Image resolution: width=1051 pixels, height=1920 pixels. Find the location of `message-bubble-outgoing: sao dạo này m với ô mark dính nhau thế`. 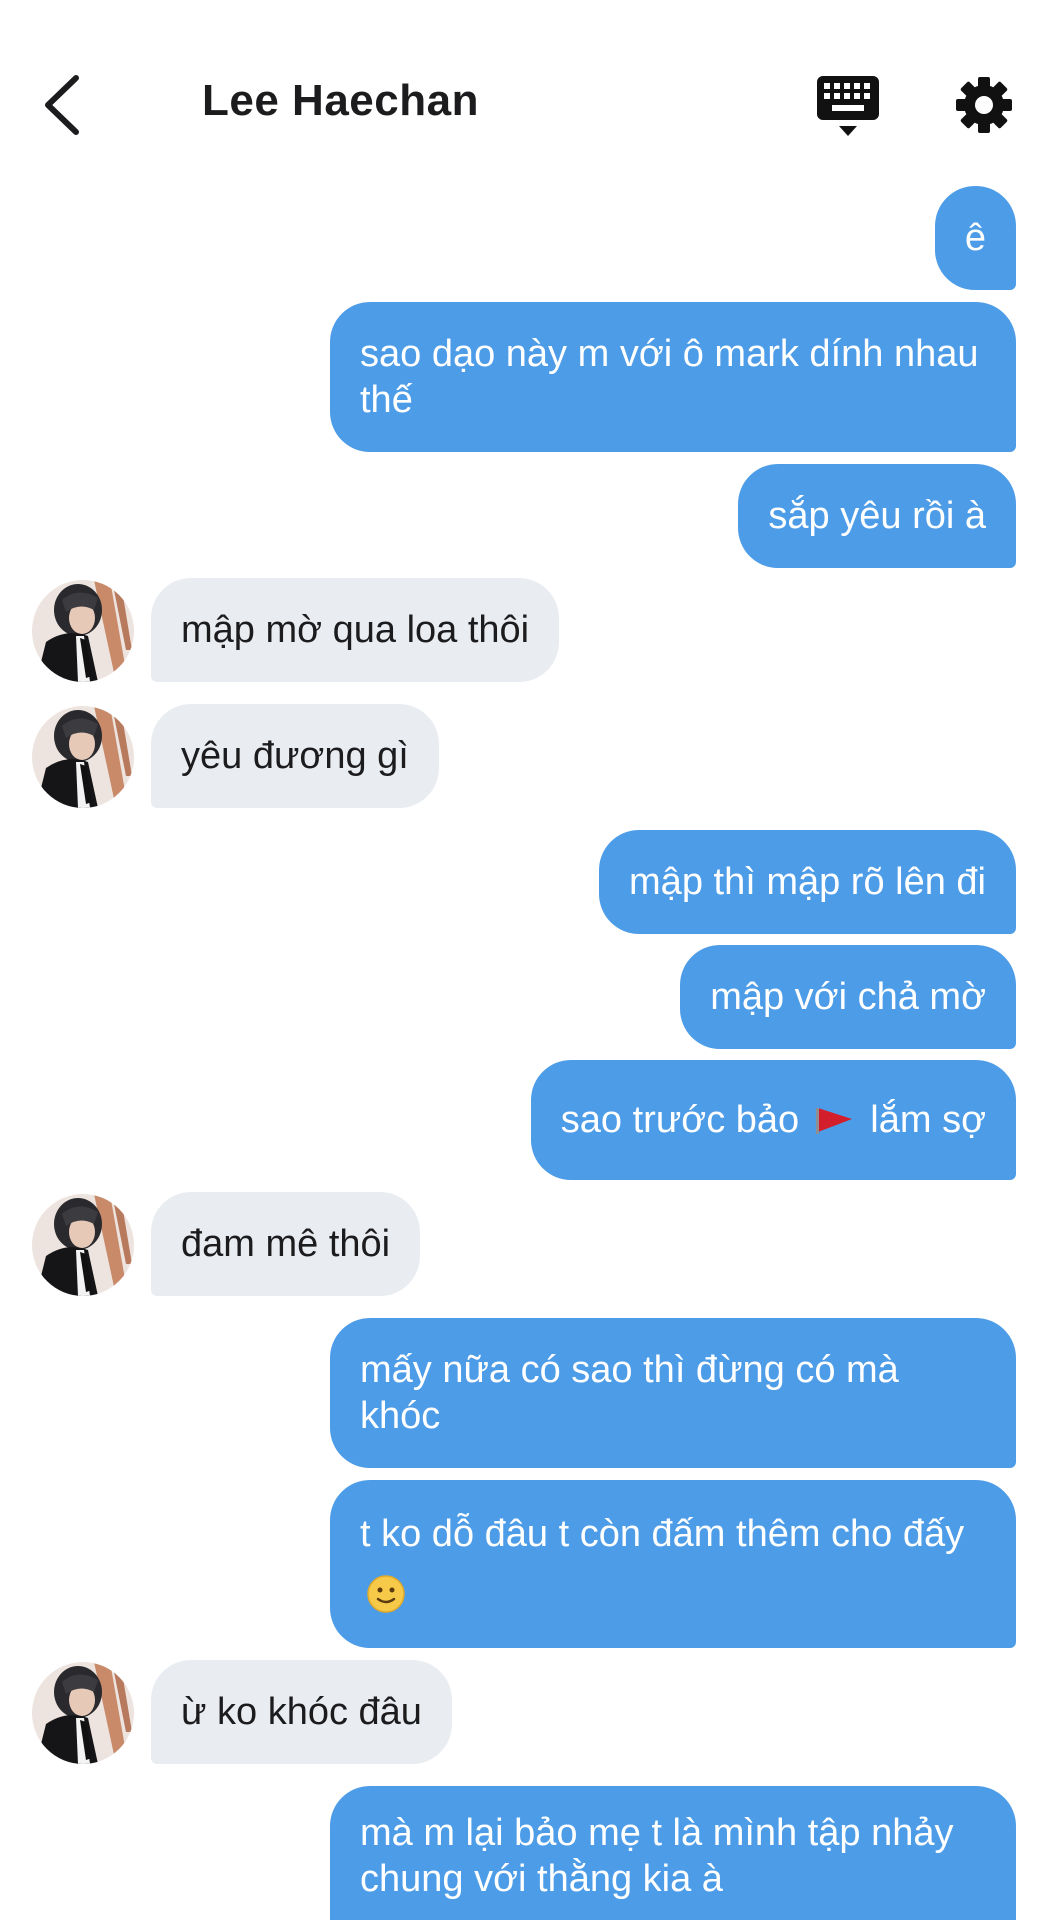

message-bubble-outgoing: sao dạo này m với ô mark dính nhau thế is located at coordinates (673, 377).